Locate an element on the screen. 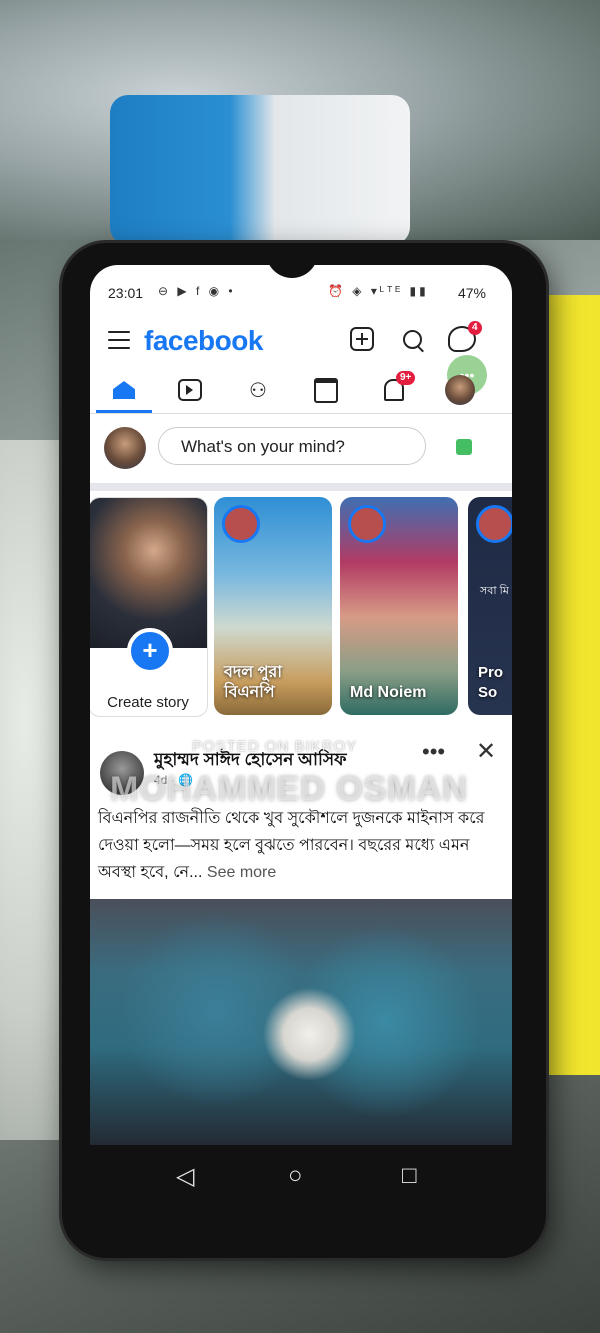 The width and height of the screenshot is (600, 1333). plus-icon is located at coordinates (362, 339).